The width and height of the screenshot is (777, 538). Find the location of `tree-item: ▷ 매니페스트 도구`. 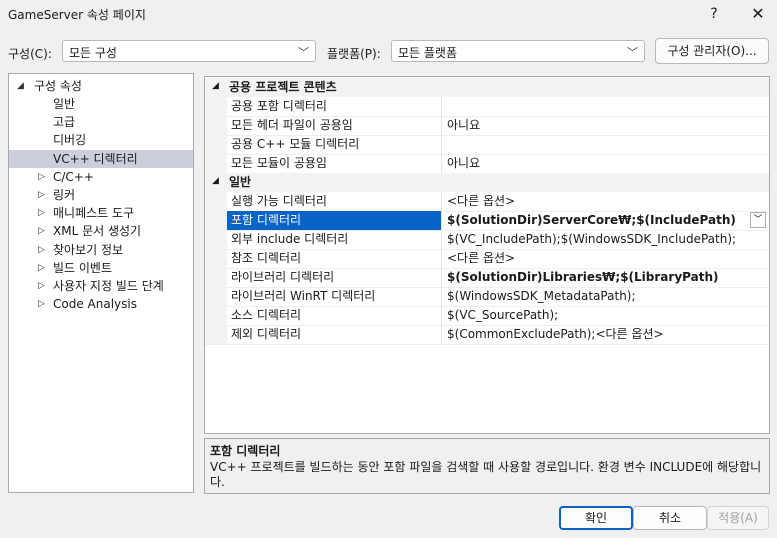

tree-item: ▷ 매니페스트 도구 is located at coordinates (101, 213).